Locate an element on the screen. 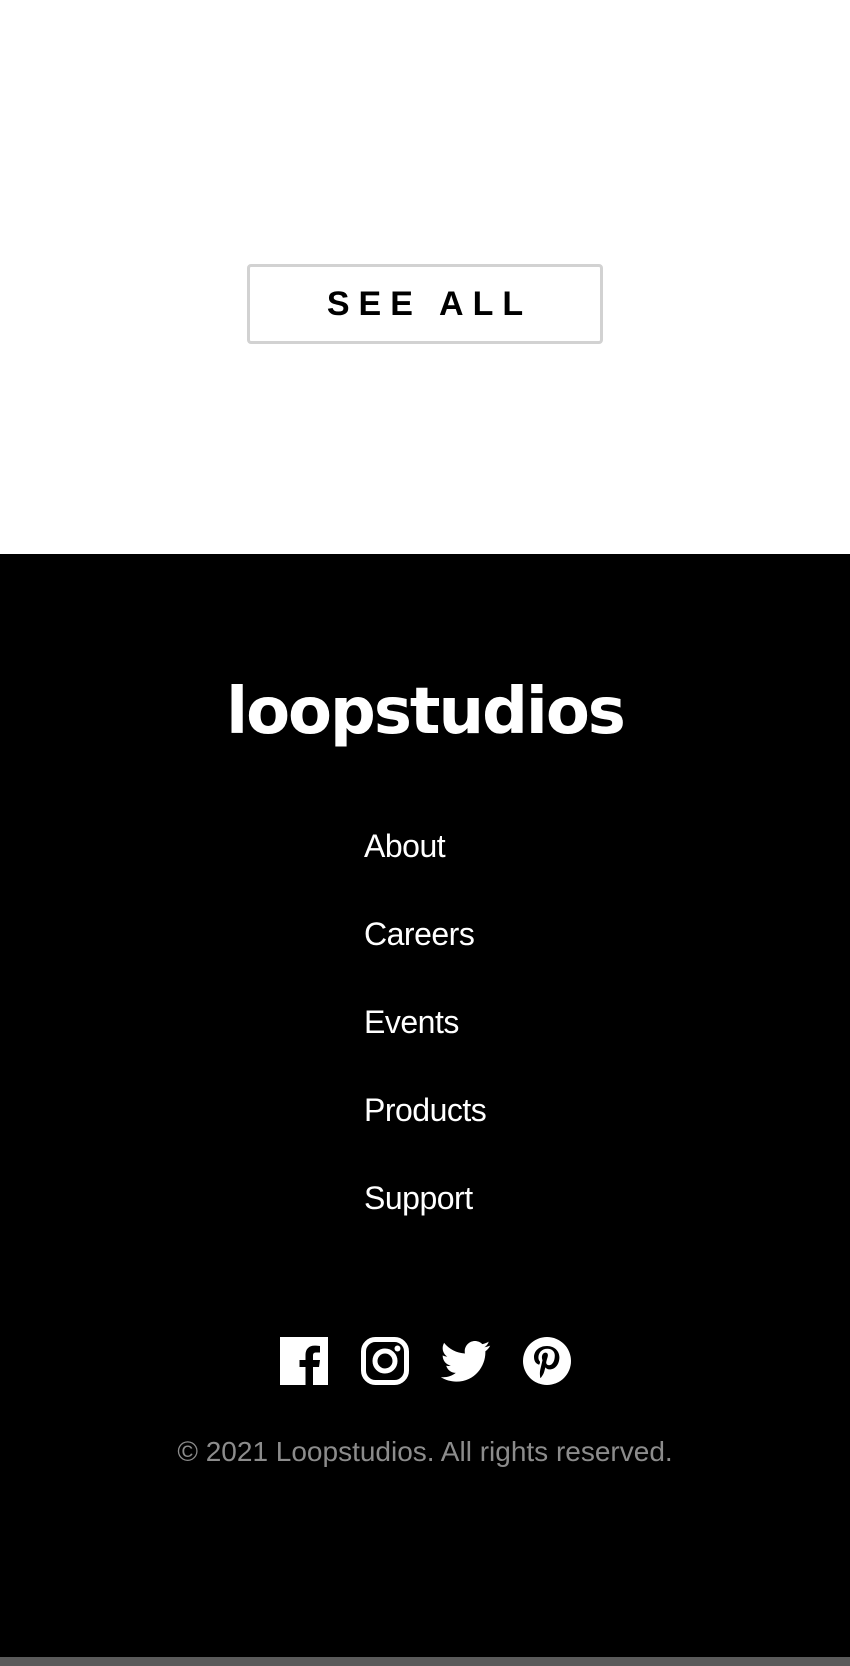  footer-nav-careers: Careers is located at coordinates (425, 958).